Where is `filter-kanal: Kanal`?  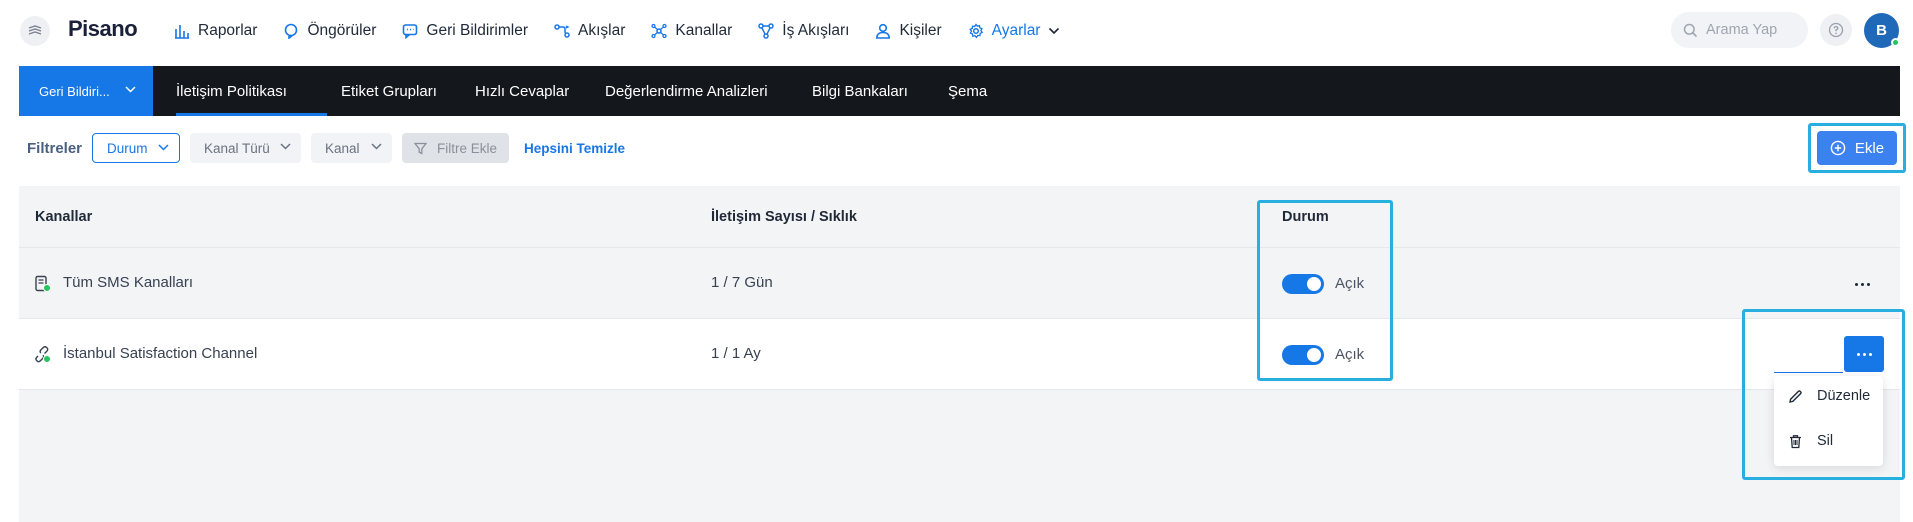
filter-kanal: Kanal is located at coordinates (351, 148).